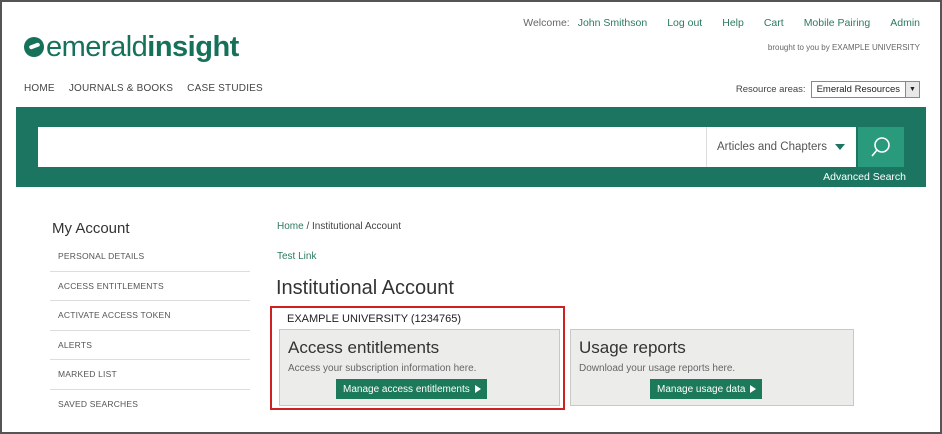  I want to click on sidebar-item-marked-list: MARKED LIST, so click(150, 375).